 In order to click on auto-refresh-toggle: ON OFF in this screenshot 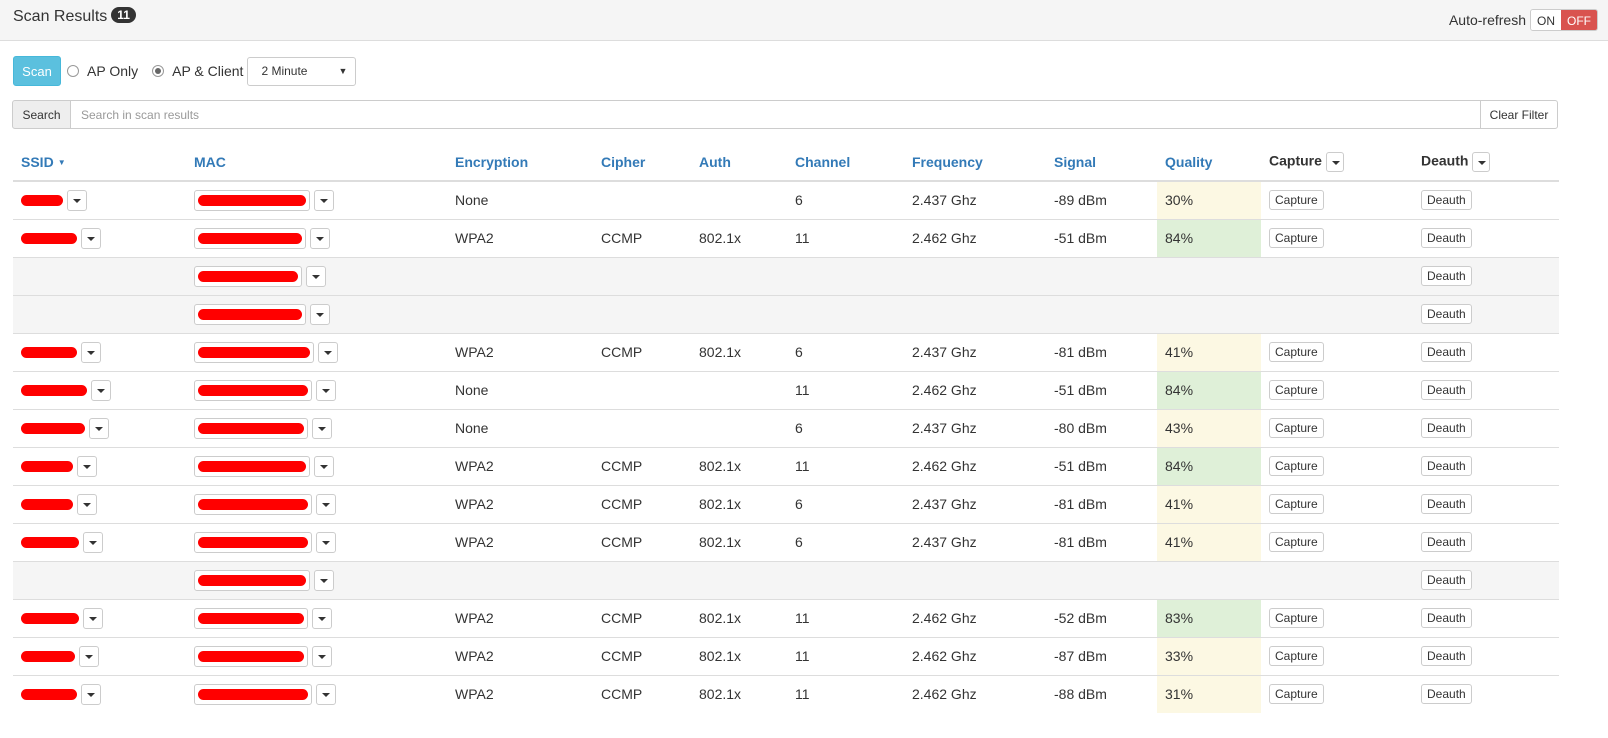, I will do `click(1564, 20)`.